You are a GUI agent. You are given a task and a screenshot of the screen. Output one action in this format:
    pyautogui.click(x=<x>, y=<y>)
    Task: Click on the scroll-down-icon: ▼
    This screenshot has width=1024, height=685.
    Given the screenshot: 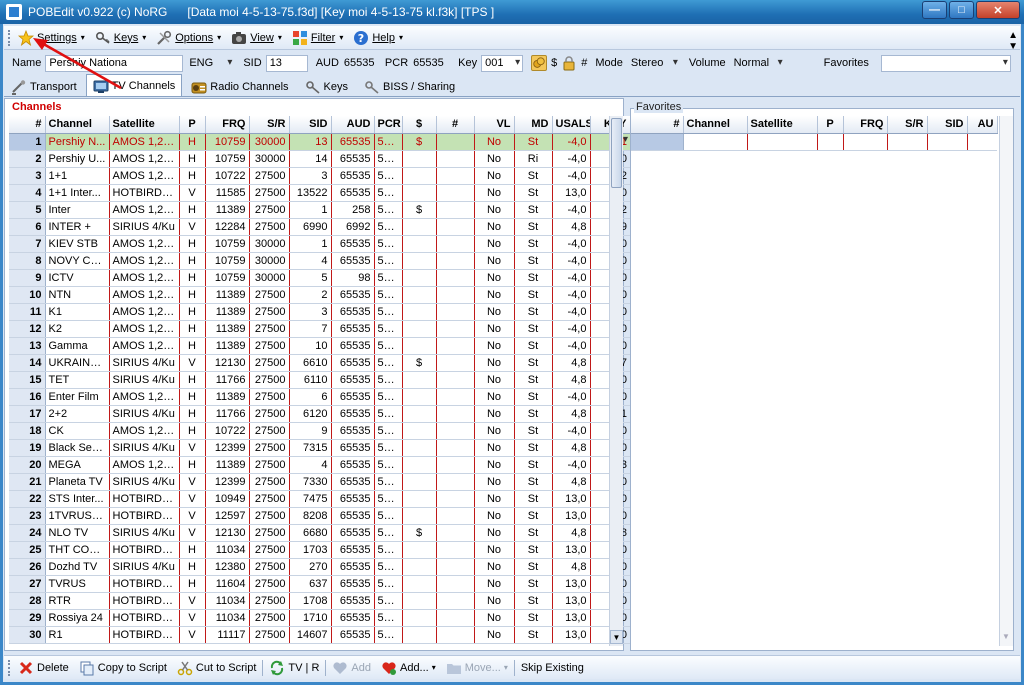 What is the action you would take?
    pyautogui.click(x=616, y=637)
    